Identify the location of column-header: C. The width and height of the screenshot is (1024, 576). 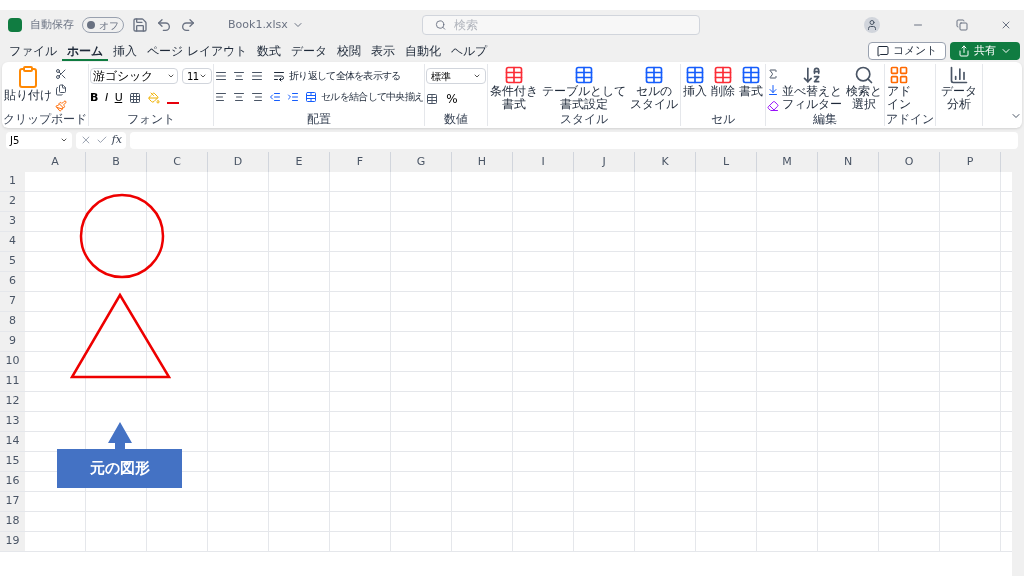
(177, 162).